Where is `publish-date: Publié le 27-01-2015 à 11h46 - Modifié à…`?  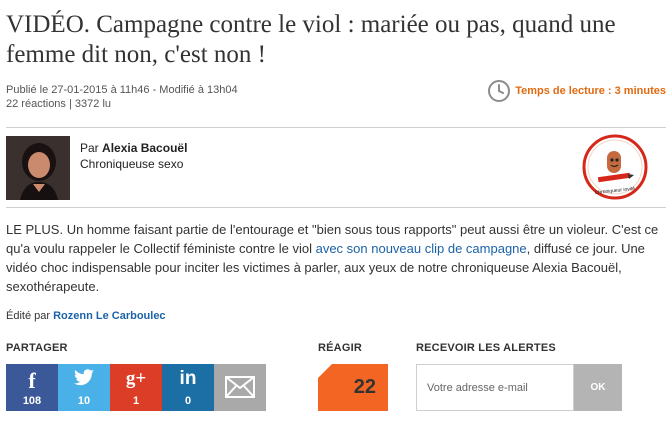 publish-date: Publié le 27-01-2015 à 11h46 - Modifié à… is located at coordinates (122, 90).